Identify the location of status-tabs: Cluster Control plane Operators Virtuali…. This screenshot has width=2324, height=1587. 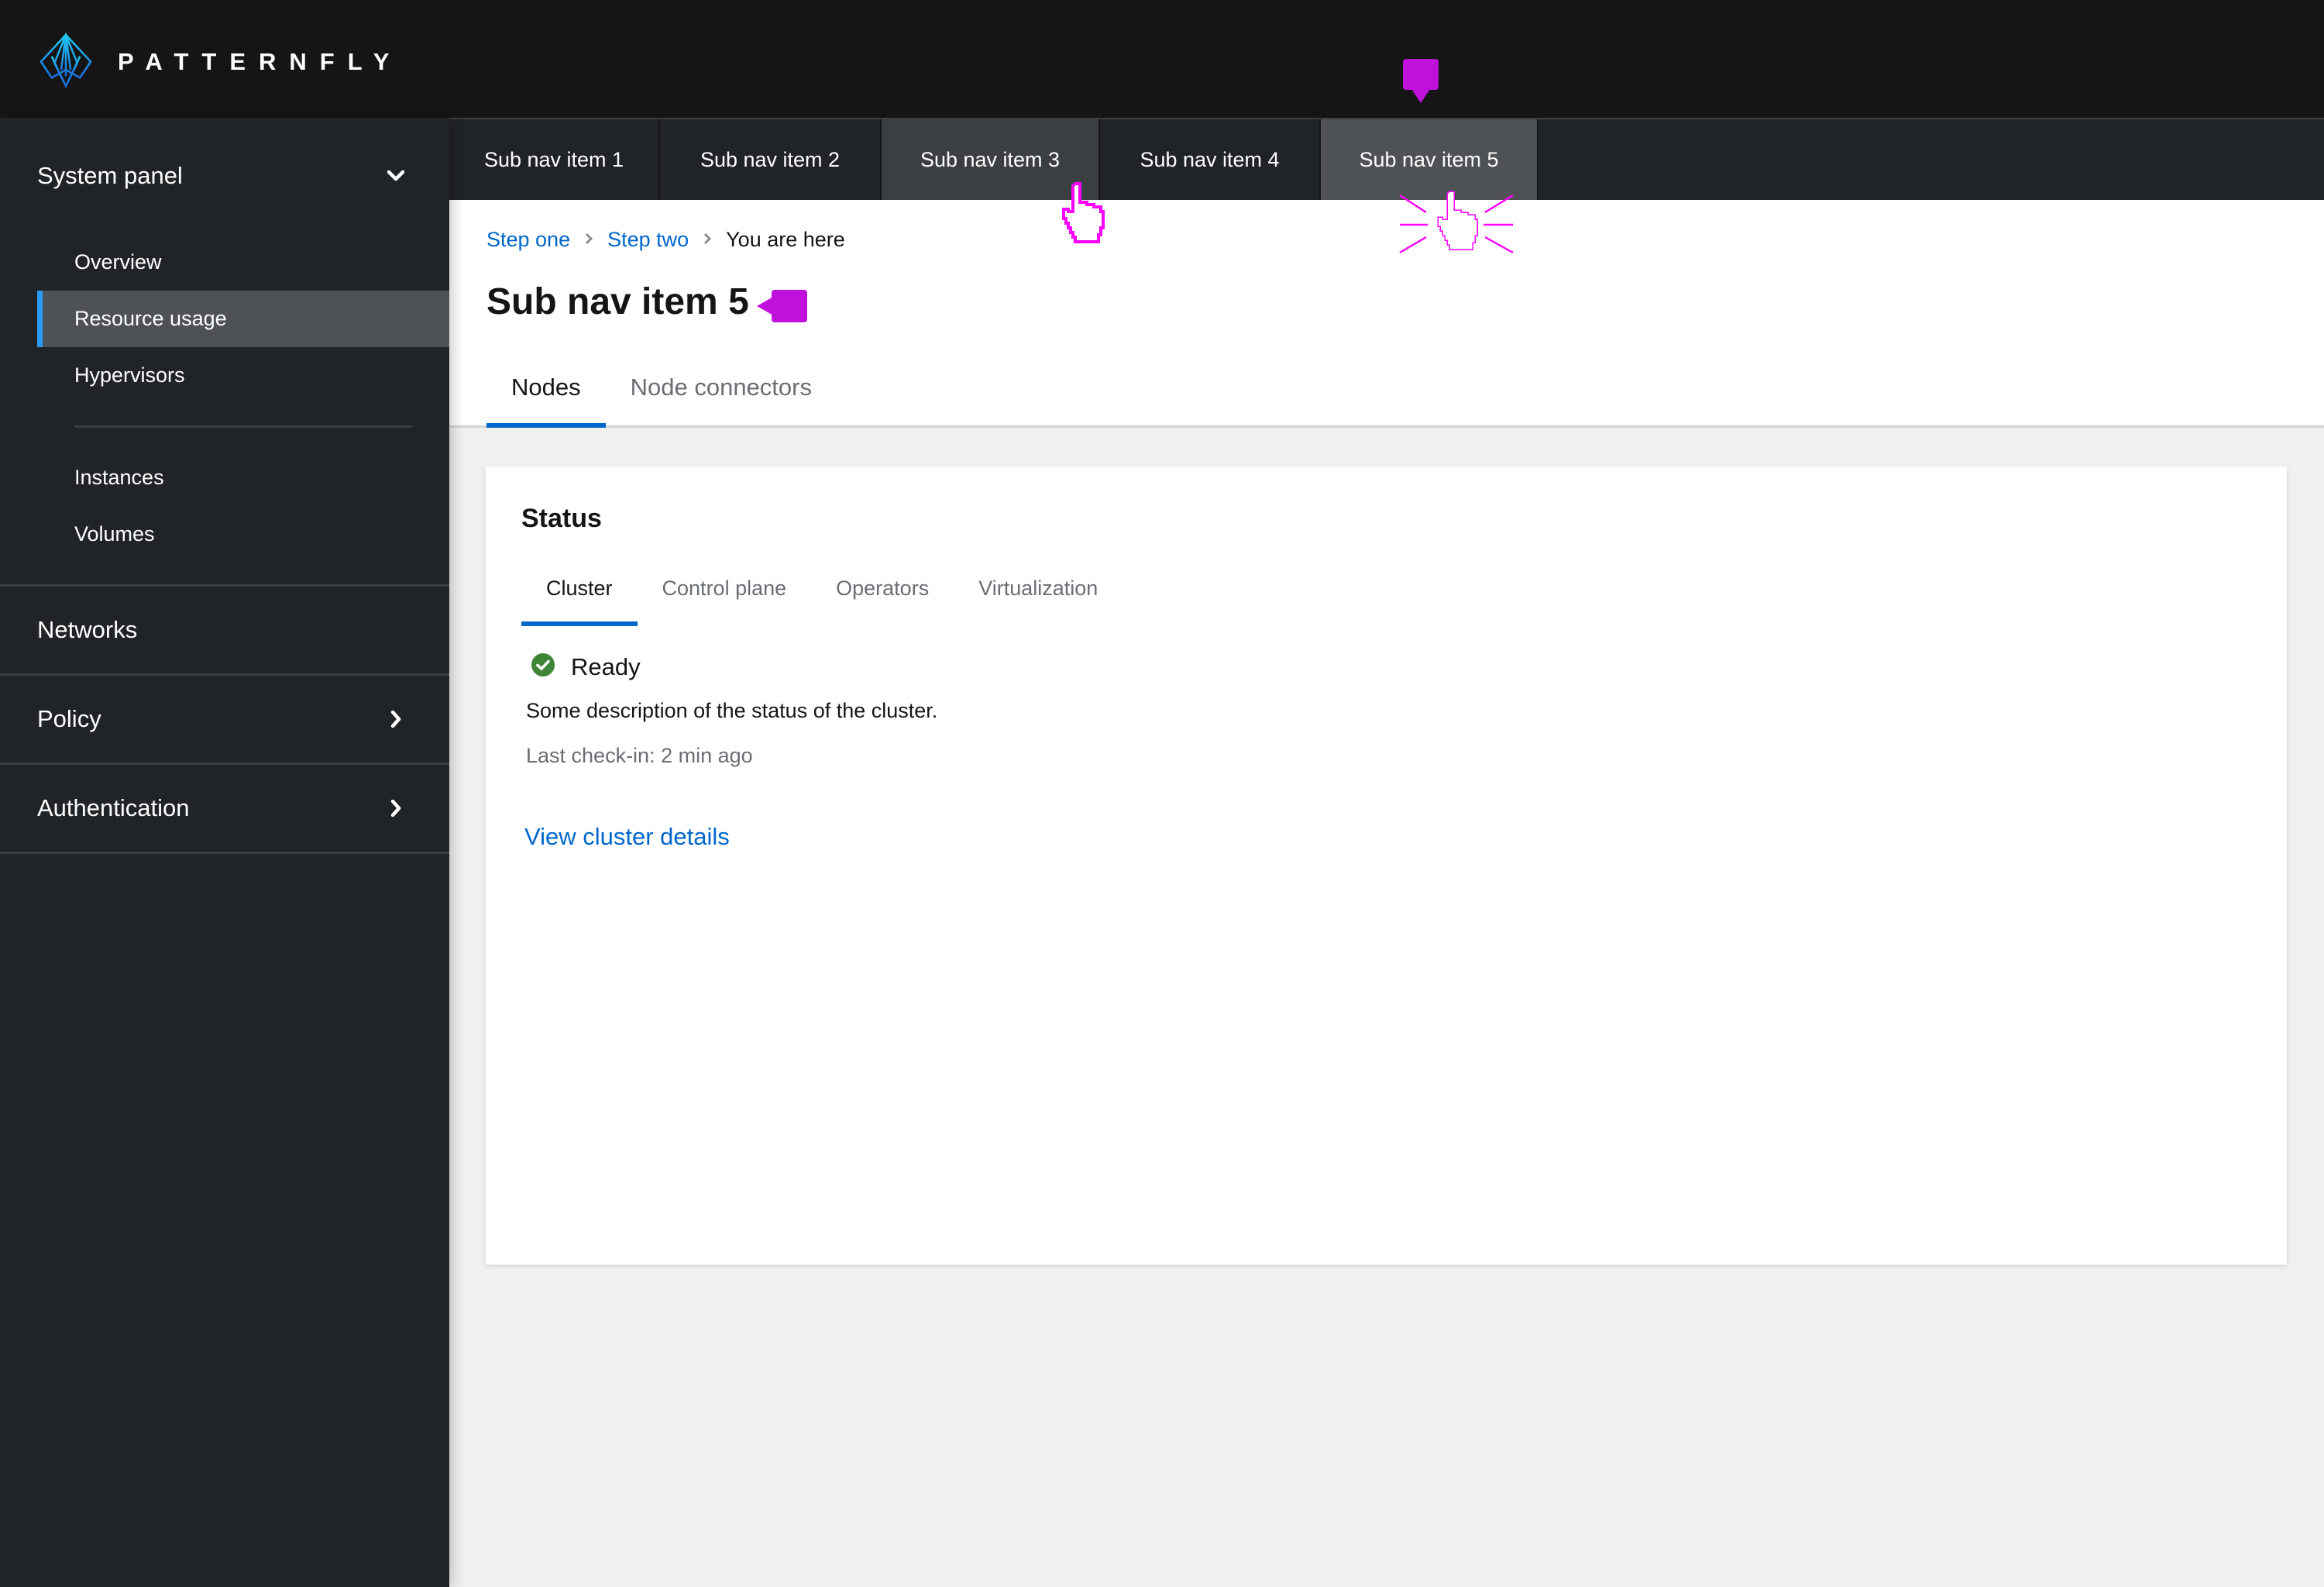
(821, 601).